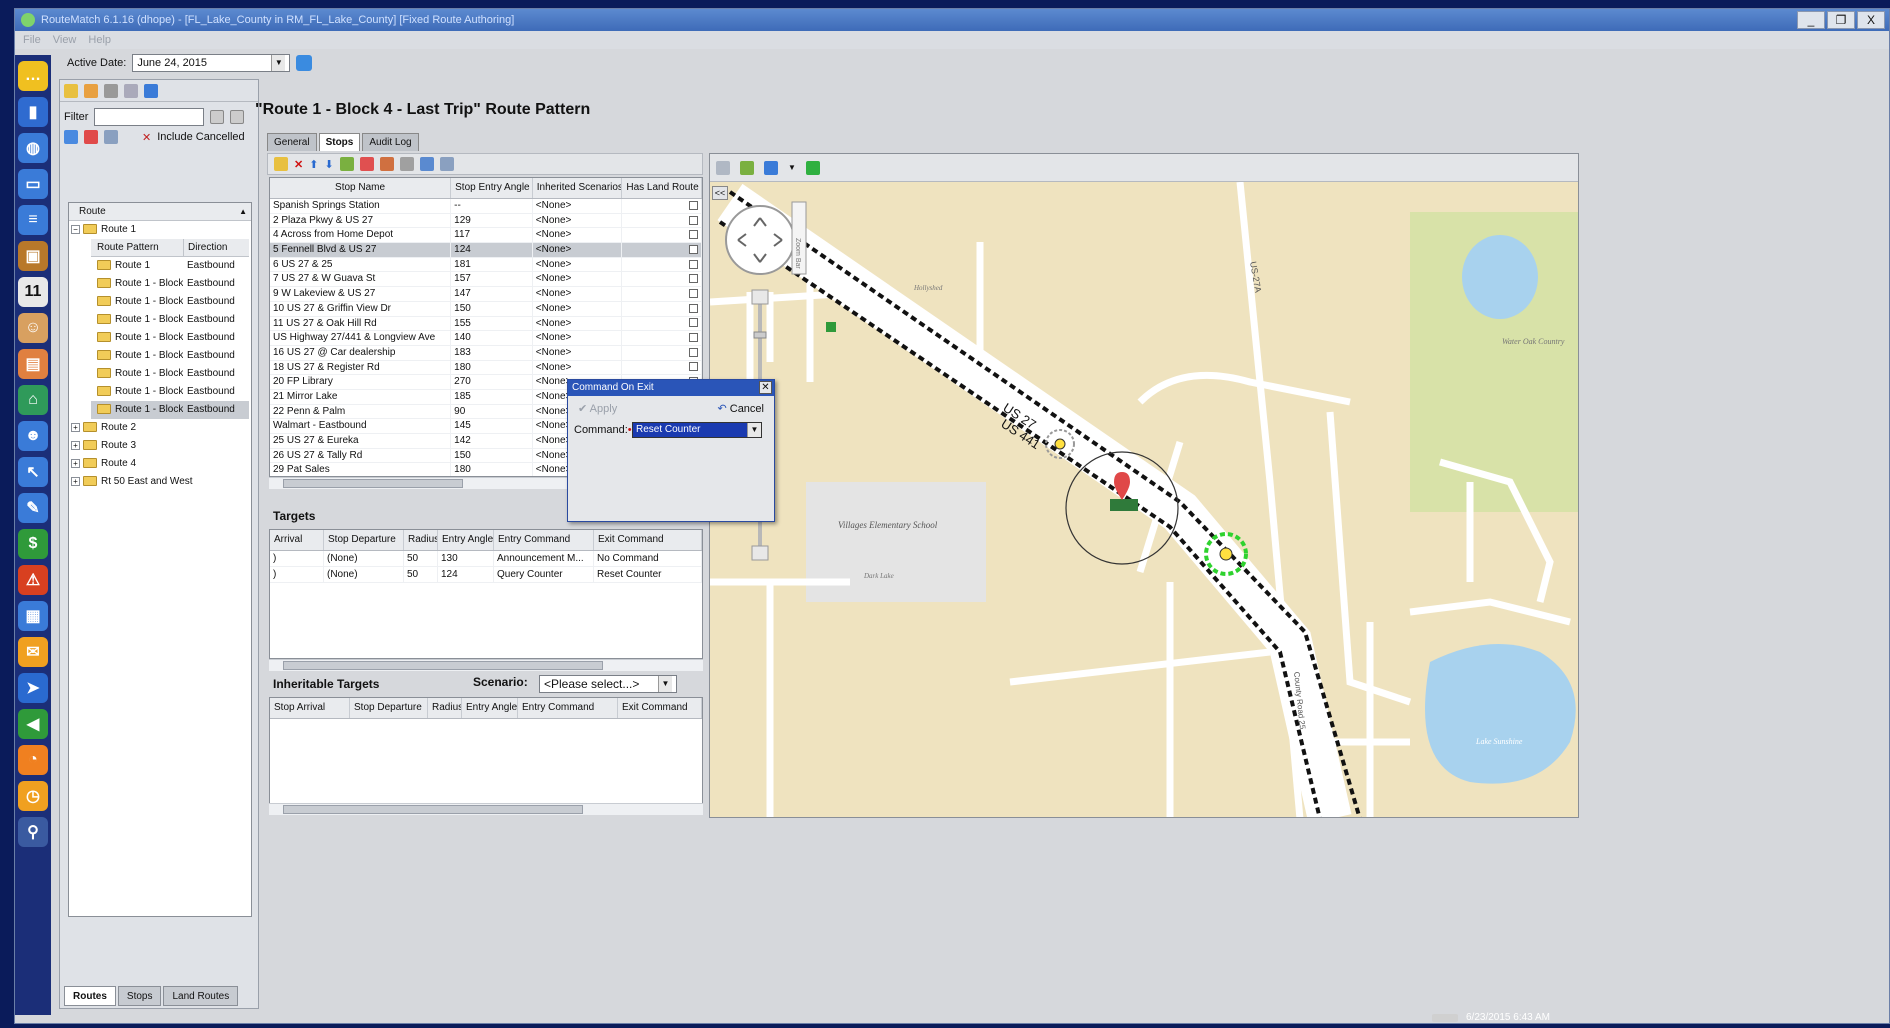 This screenshot has height=1028, width=1890. I want to click on save-icon, so click(131, 90).